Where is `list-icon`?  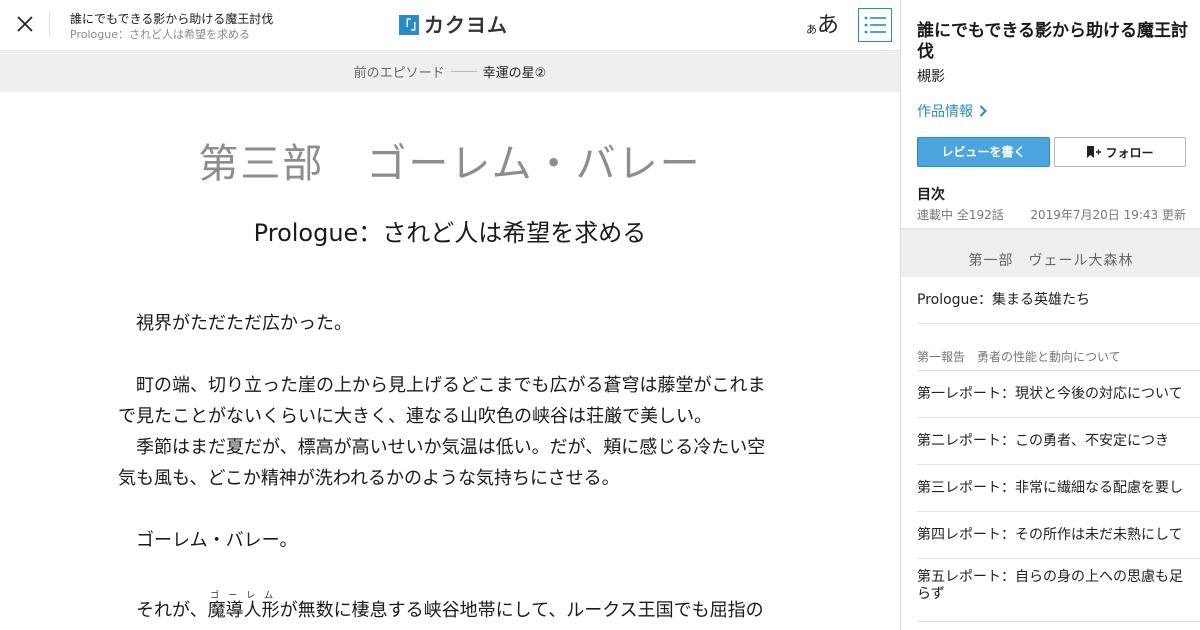
list-icon is located at coordinates (875, 25).